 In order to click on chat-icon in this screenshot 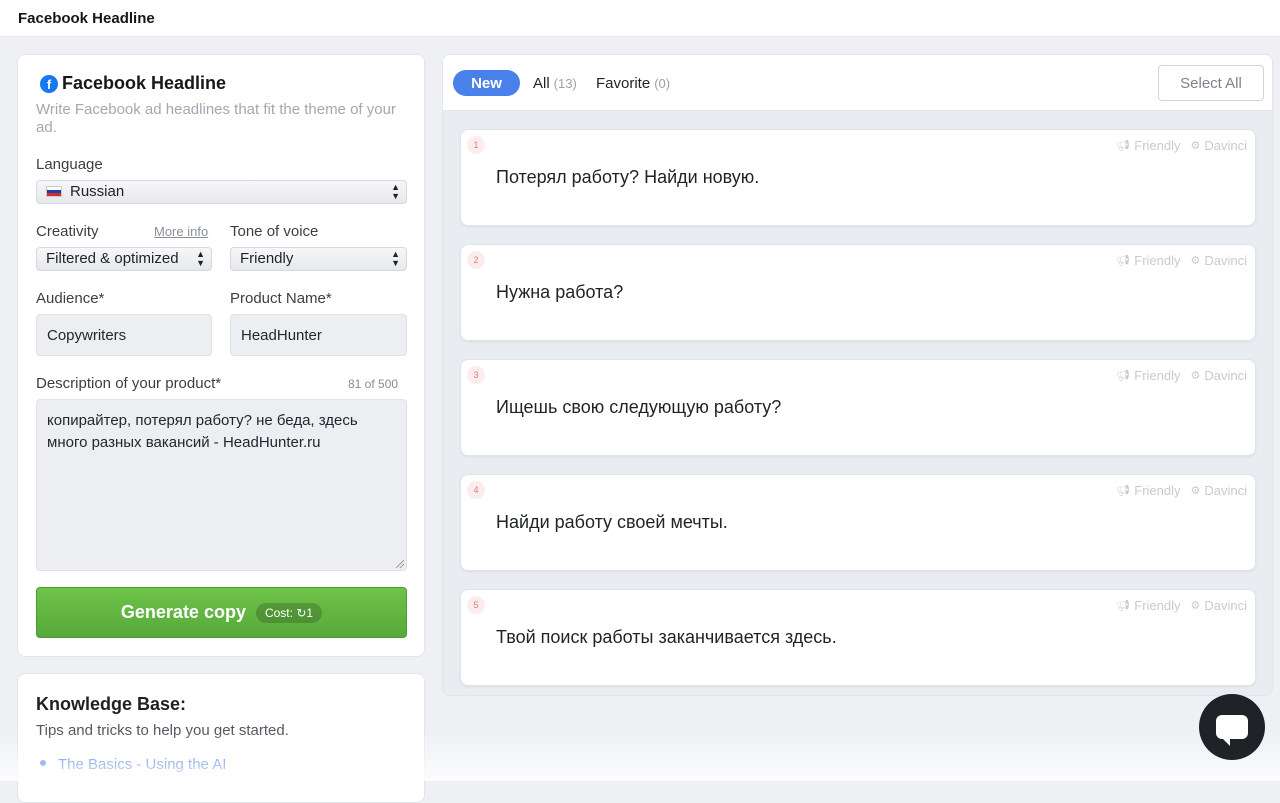, I will do `click(1232, 730)`.